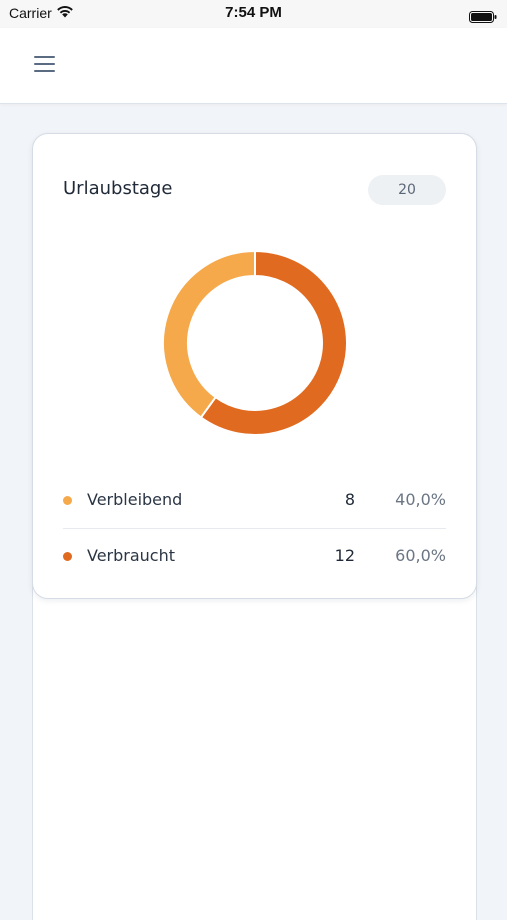 This screenshot has width=507, height=920. What do you see at coordinates (131, 555) in the screenshot?
I see `legend-label-used: Verbraucht` at bounding box center [131, 555].